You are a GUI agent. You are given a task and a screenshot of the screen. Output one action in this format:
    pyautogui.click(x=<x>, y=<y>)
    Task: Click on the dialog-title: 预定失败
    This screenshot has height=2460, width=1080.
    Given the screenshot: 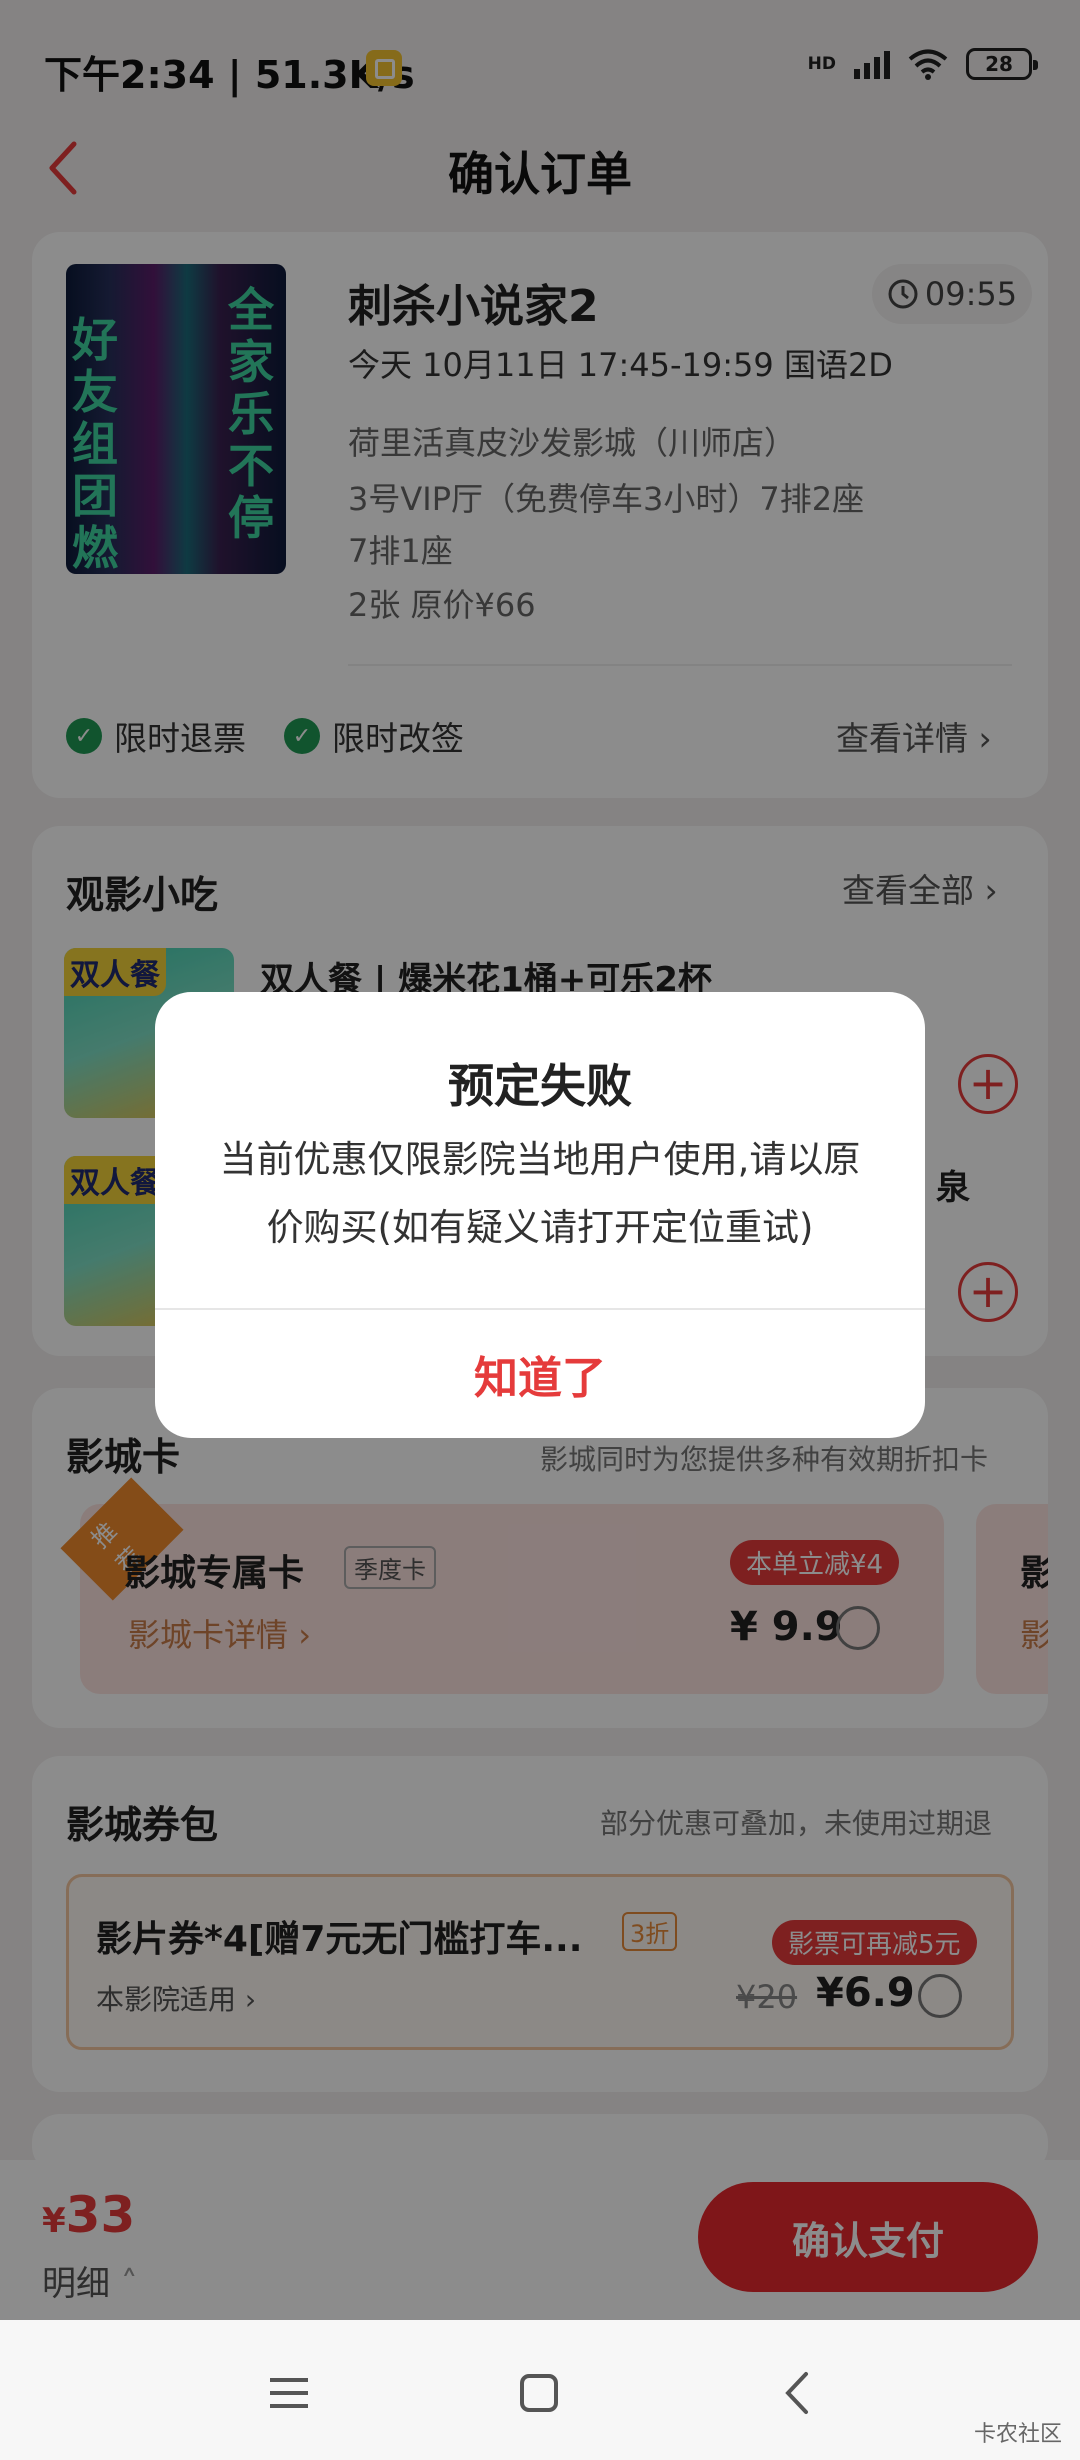 What is the action you would take?
    pyautogui.click(x=540, y=1086)
    